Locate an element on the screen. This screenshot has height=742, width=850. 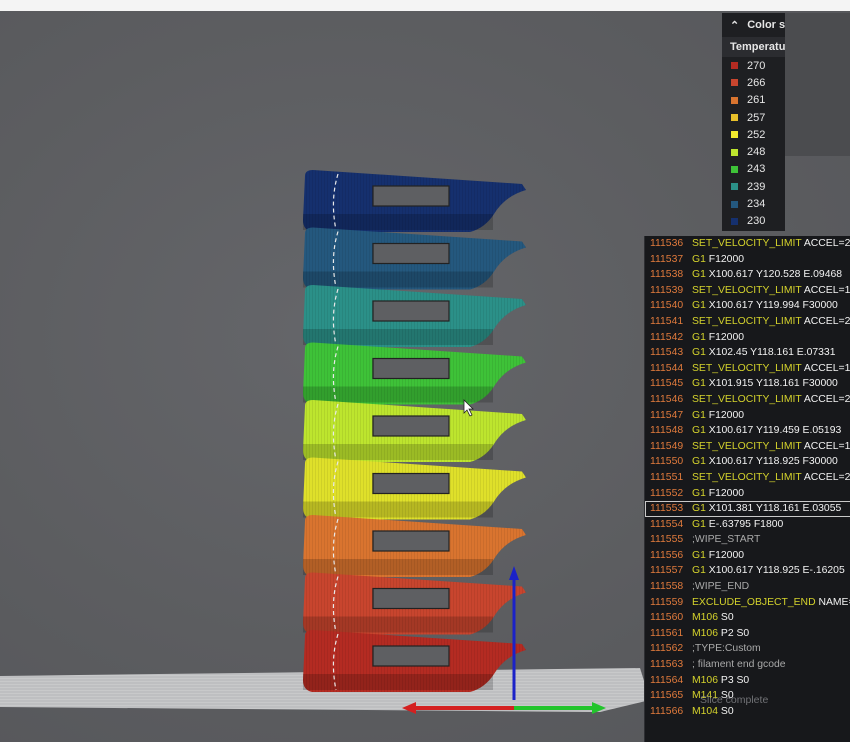
gcode-command: M104 is located at coordinates (705, 711).